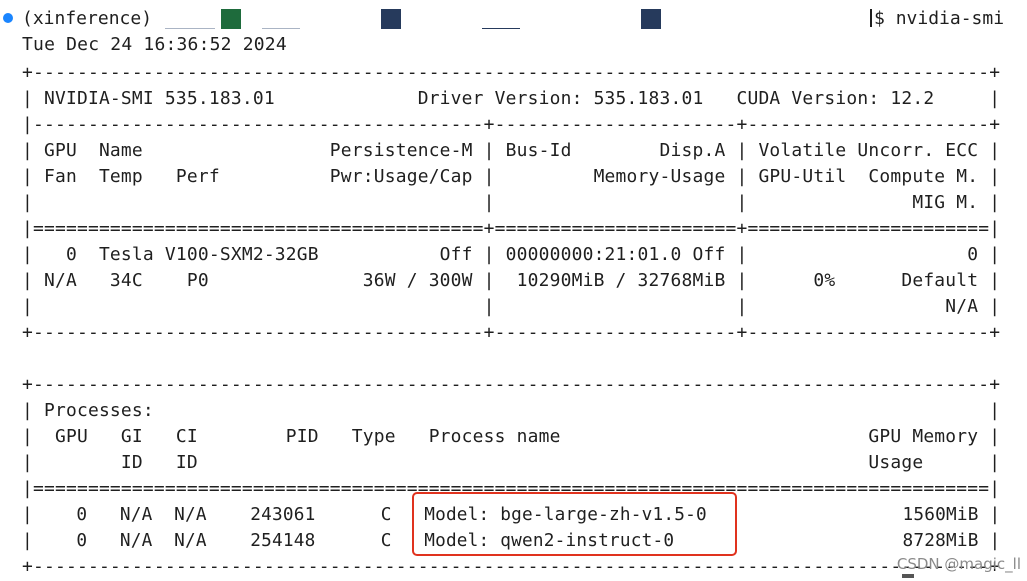 The width and height of the screenshot is (1027, 581). What do you see at coordinates (574, 524) in the screenshot?
I see `process-name-highlight` at bounding box center [574, 524].